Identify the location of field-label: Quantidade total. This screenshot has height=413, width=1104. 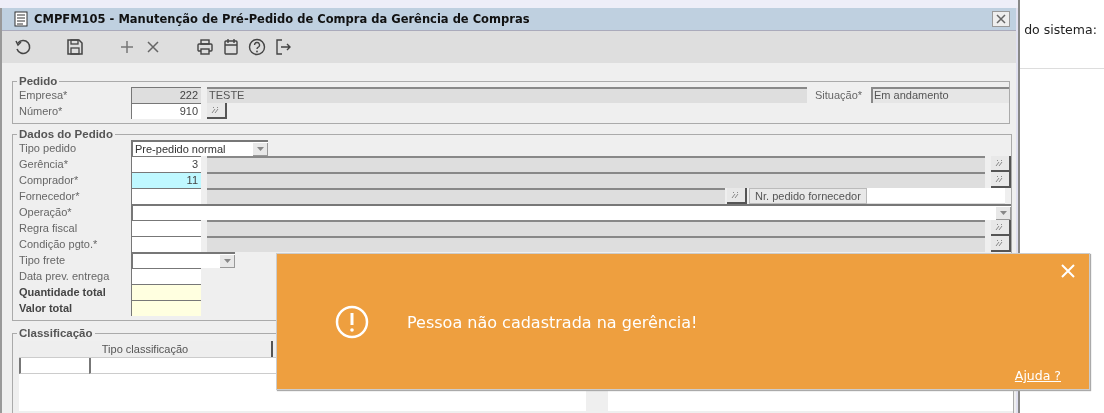
(63, 292).